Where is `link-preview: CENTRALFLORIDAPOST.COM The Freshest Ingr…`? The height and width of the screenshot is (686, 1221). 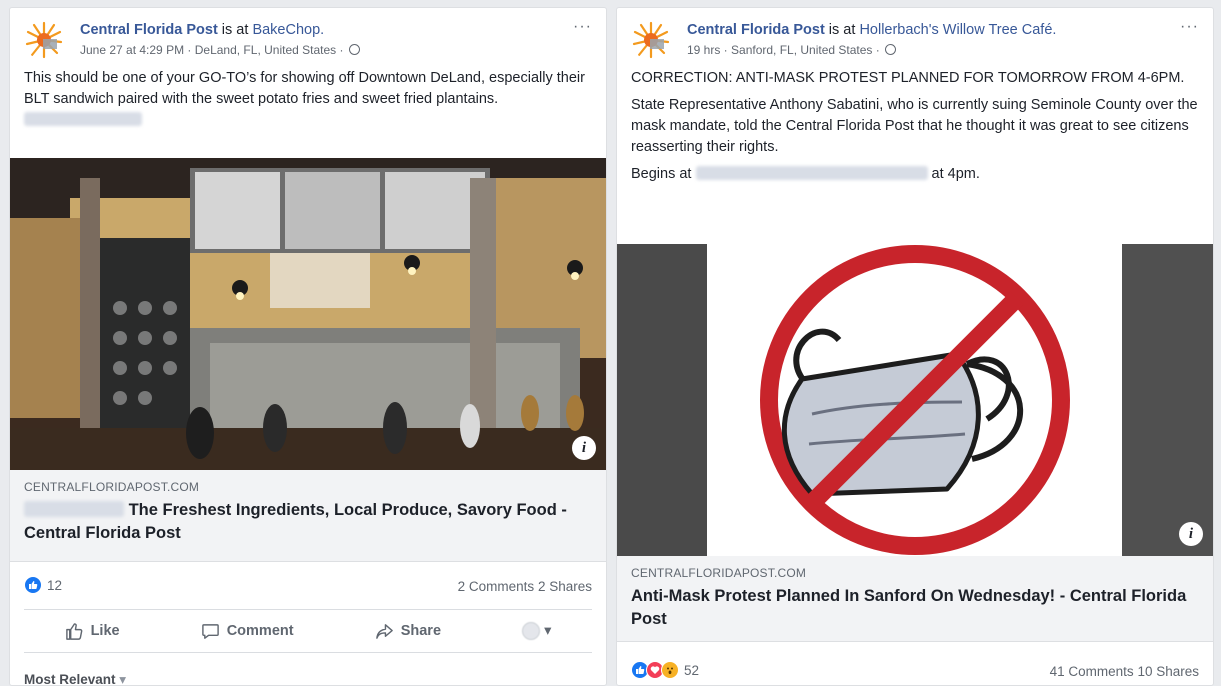 link-preview: CENTRALFLORIDAPOST.COM The Freshest Ingr… is located at coordinates (308, 516).